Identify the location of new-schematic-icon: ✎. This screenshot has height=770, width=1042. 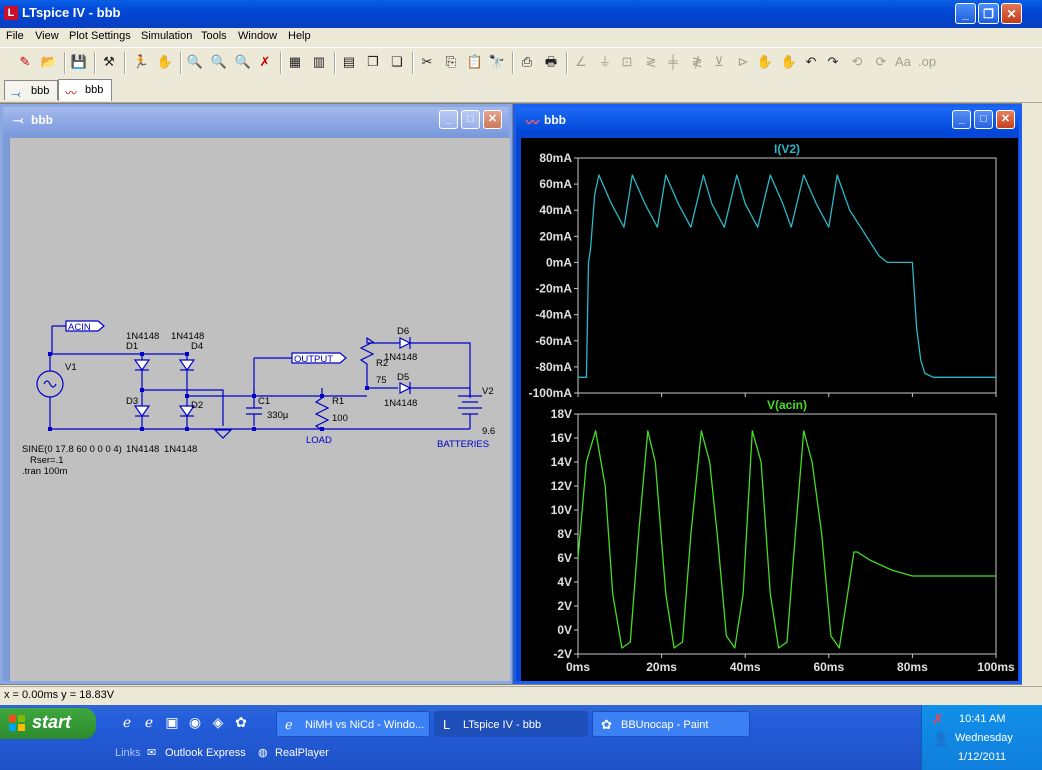
(25, 62).